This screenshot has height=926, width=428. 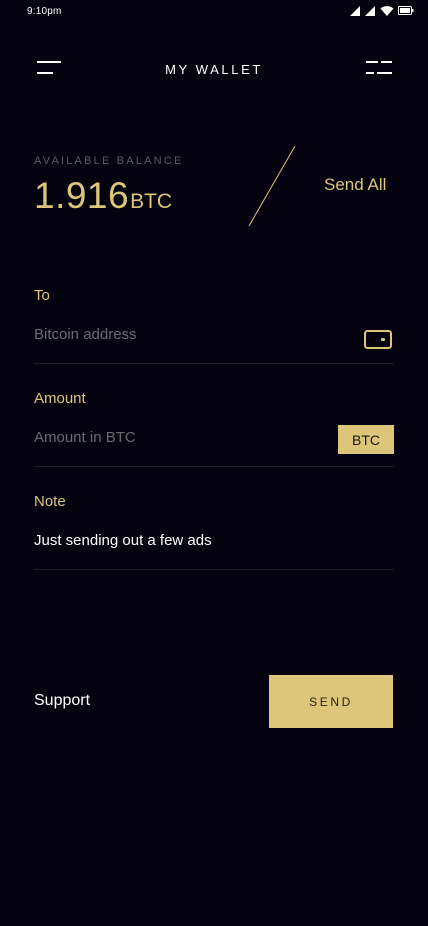 What do you see at coordinates (60, 398) in the screenshot?
I see `amount-label: Amount` at bounding box center [60, 398].